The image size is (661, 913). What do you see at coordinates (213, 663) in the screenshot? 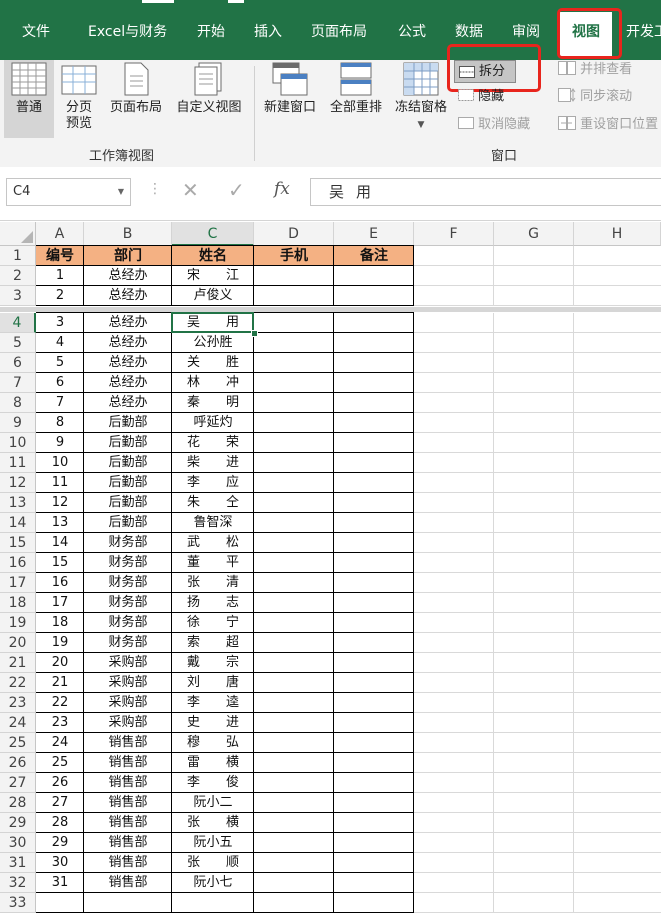
I see `name-cell: 戴 宗` at bounding box center [213, 663].